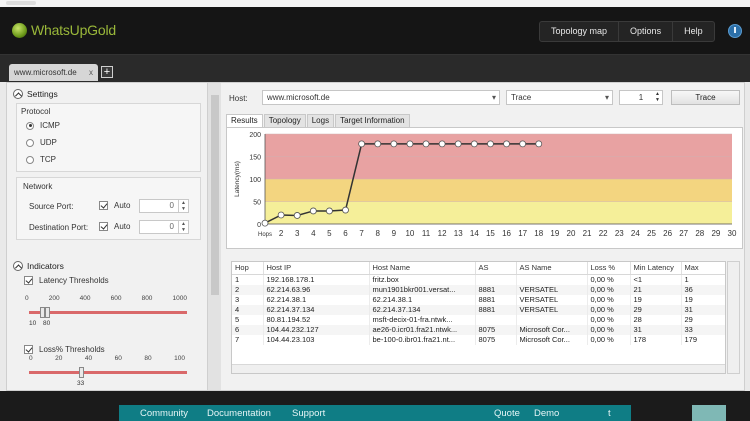 The height and width of the screenshot is (421, 750). What do you see at coordinates (51, 206) in the screenshot?
I see `source-port-label: Source Port:` at bounding box center [51, 206].